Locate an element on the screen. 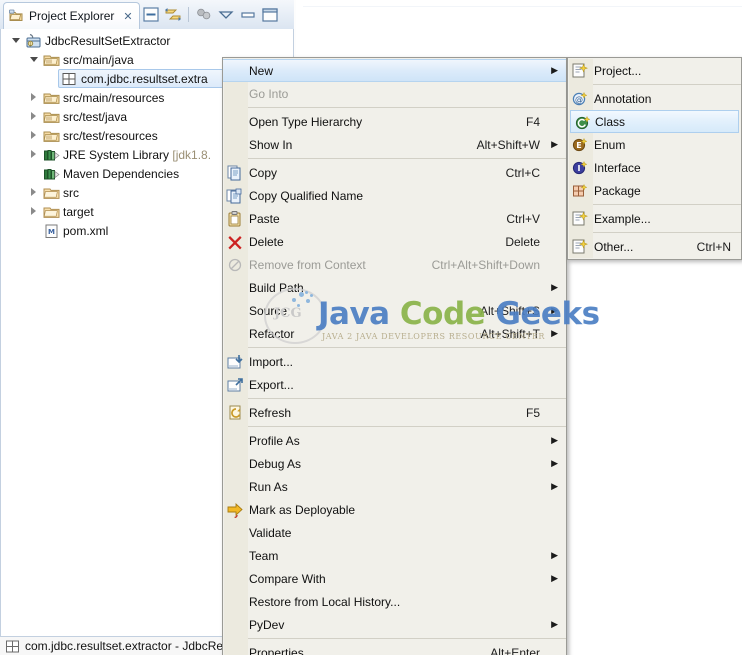 The height and width of the screenshot is (655, 742). tab-project-explorer: Project Explorer ✕ is located at coordinates (71, 15).